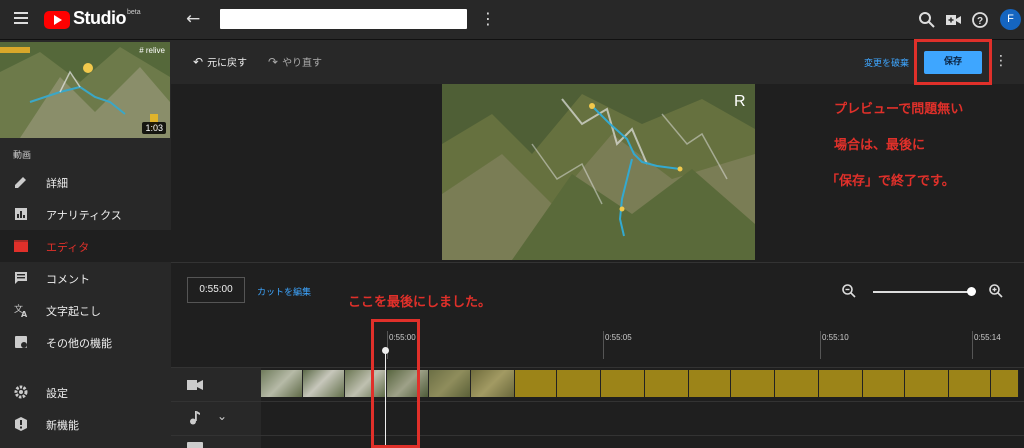 The height and width of the screenshot is (448, 1024). Describe the element at coordinates (22, 156) in the screenshot. I see `section-label: 動画` at that location.